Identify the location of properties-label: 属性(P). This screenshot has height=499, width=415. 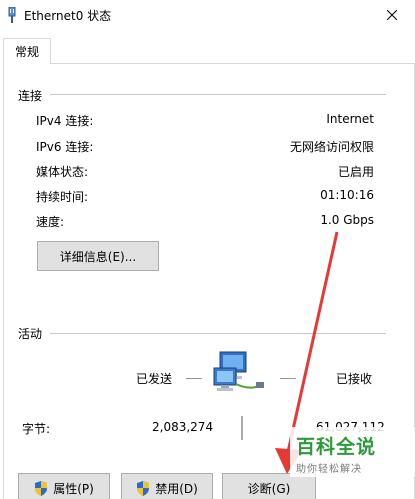
(73, 488).